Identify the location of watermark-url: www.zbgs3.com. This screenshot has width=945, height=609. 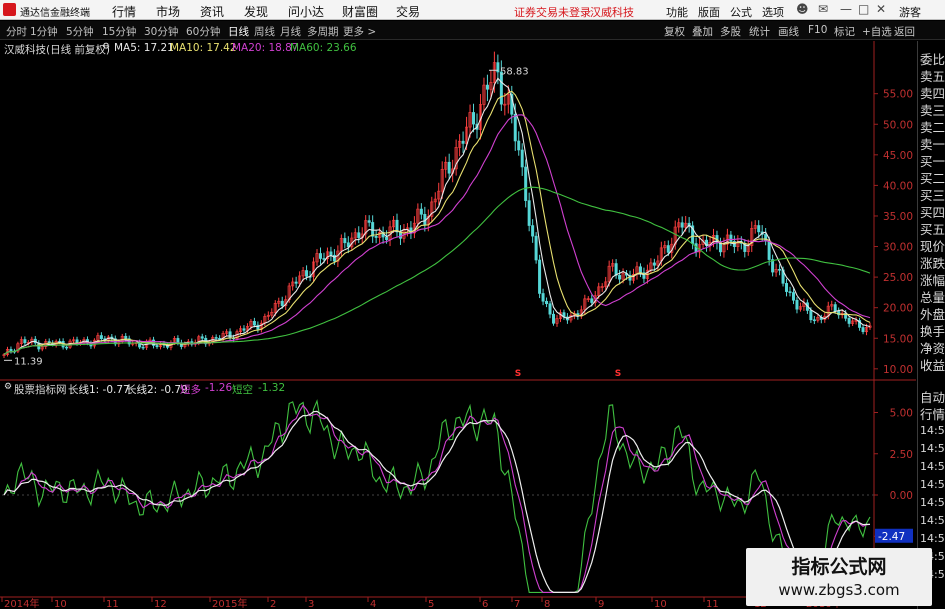
(839, 590).